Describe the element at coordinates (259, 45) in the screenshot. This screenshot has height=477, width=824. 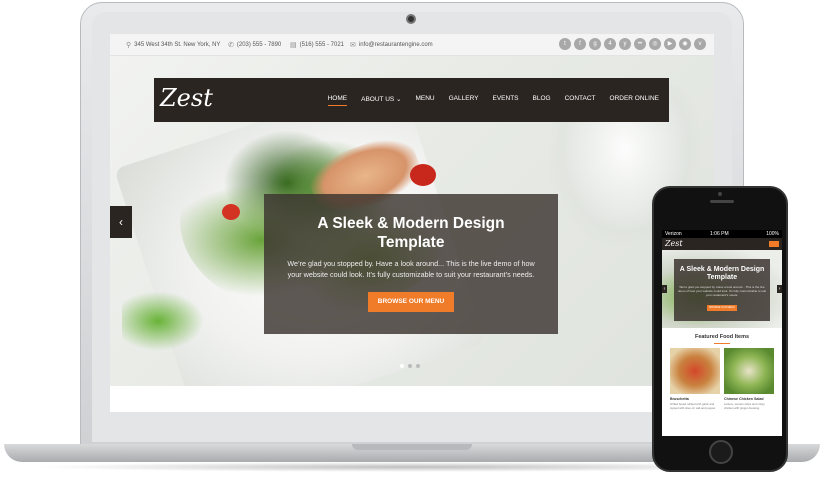
I see `phone-text: (203) 555 - 7890` at that location.